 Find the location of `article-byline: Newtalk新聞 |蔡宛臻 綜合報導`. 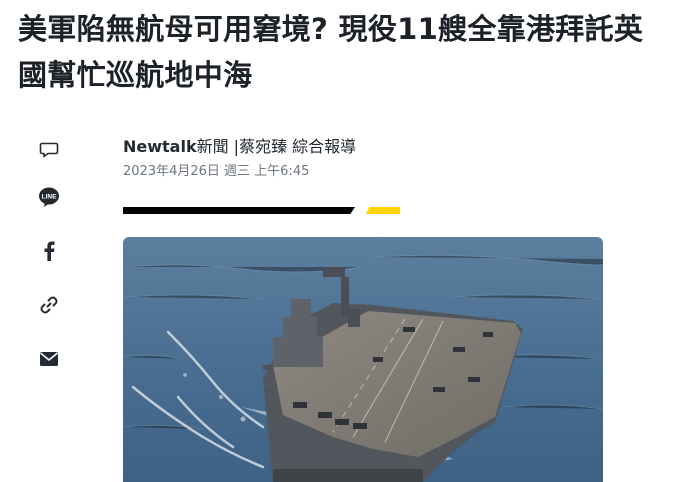

article-byline: Newtalk新聞 |蔡宛臻 綜合報導 is located at coordinates (239, 147).